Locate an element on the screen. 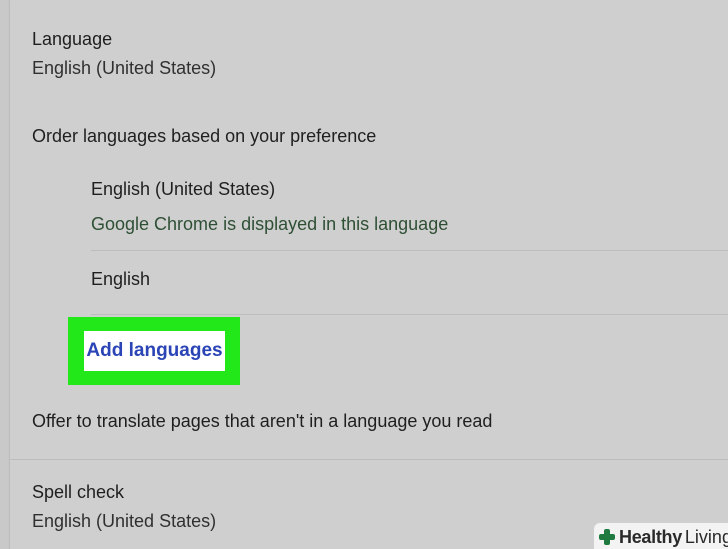 This screenshot has width=728, height=549. watermark-brand: Healthy is located at coordinates (650, 536).